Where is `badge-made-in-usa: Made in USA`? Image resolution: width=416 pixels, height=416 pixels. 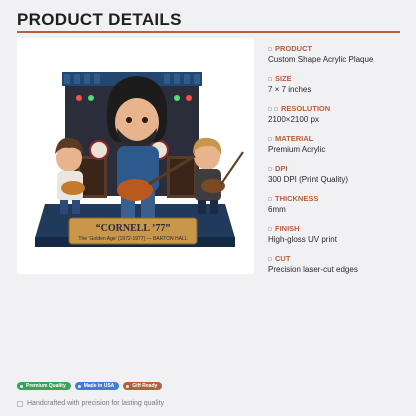 badge-made-in-usa: Made in USA is located at coordinates (97, 386).